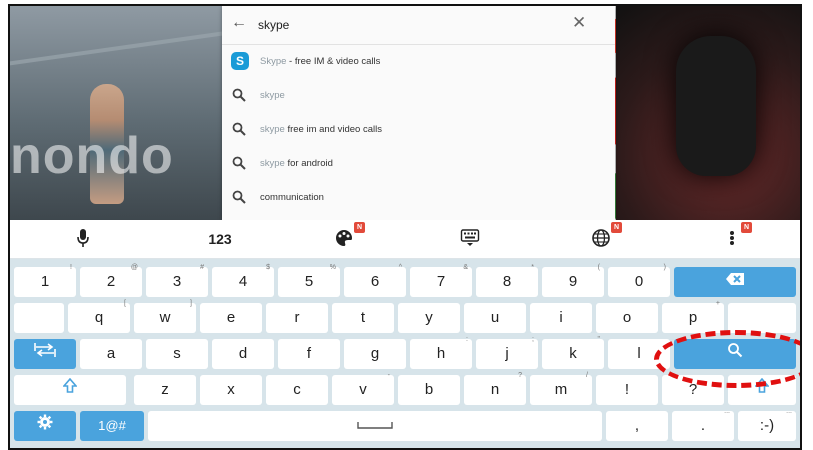 The height and width of the screenshot is (450, 813). I want to click on key-secondary-label: #, so click(202, 267).